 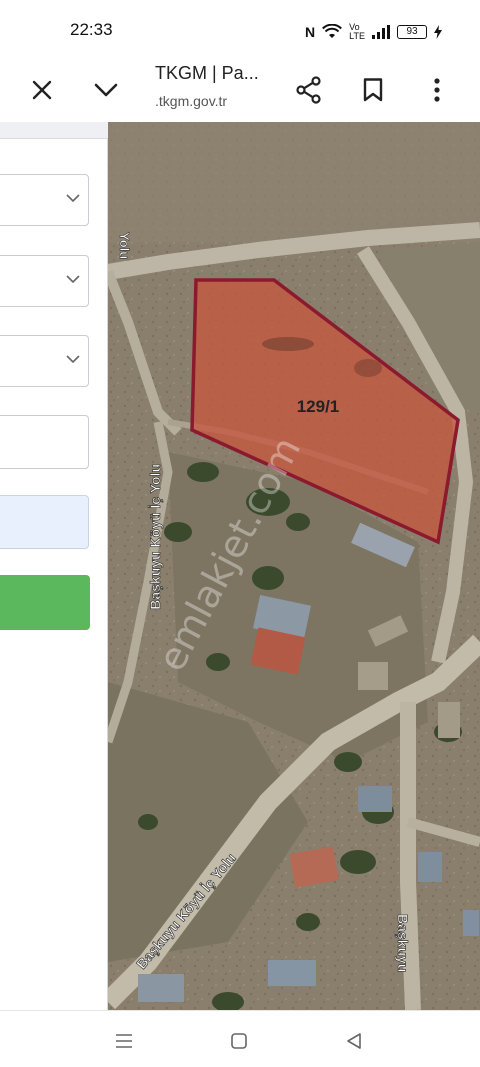 I want to click on block-number-input, so click(x=44, y=442).